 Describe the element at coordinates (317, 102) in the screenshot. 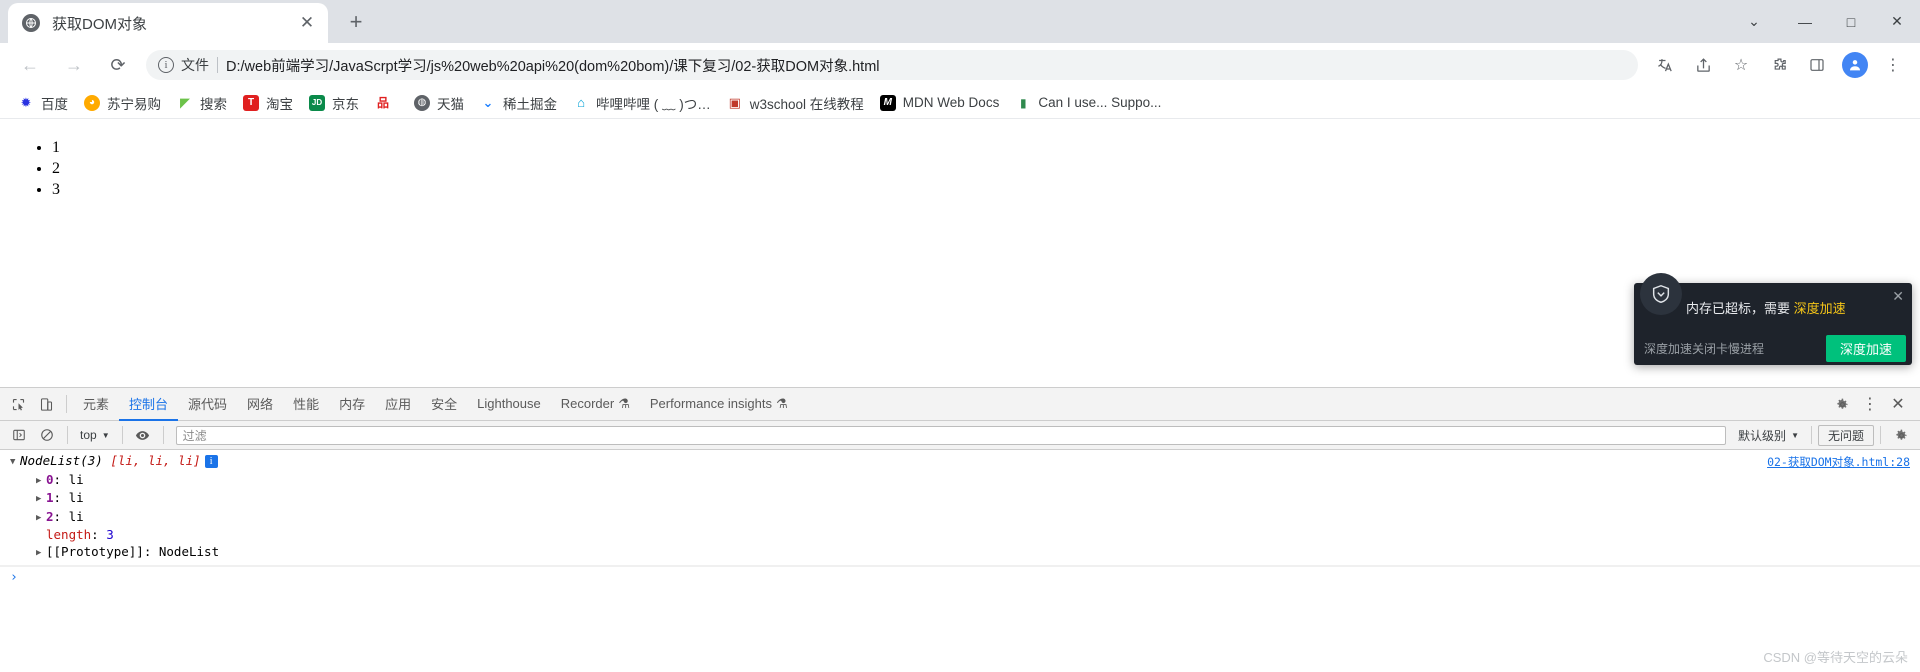

I see `jd-icon: JD` at that location.